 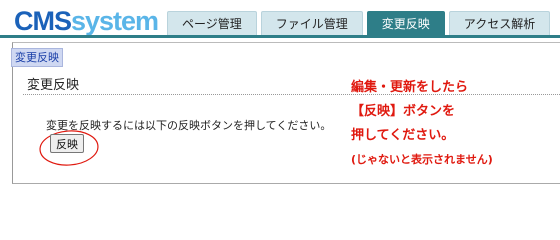 What do you see at coordinates (499, 23) in the screenshot?
I see `tab-access-analysis: アクセス解析` at bounding box center [499, 23].